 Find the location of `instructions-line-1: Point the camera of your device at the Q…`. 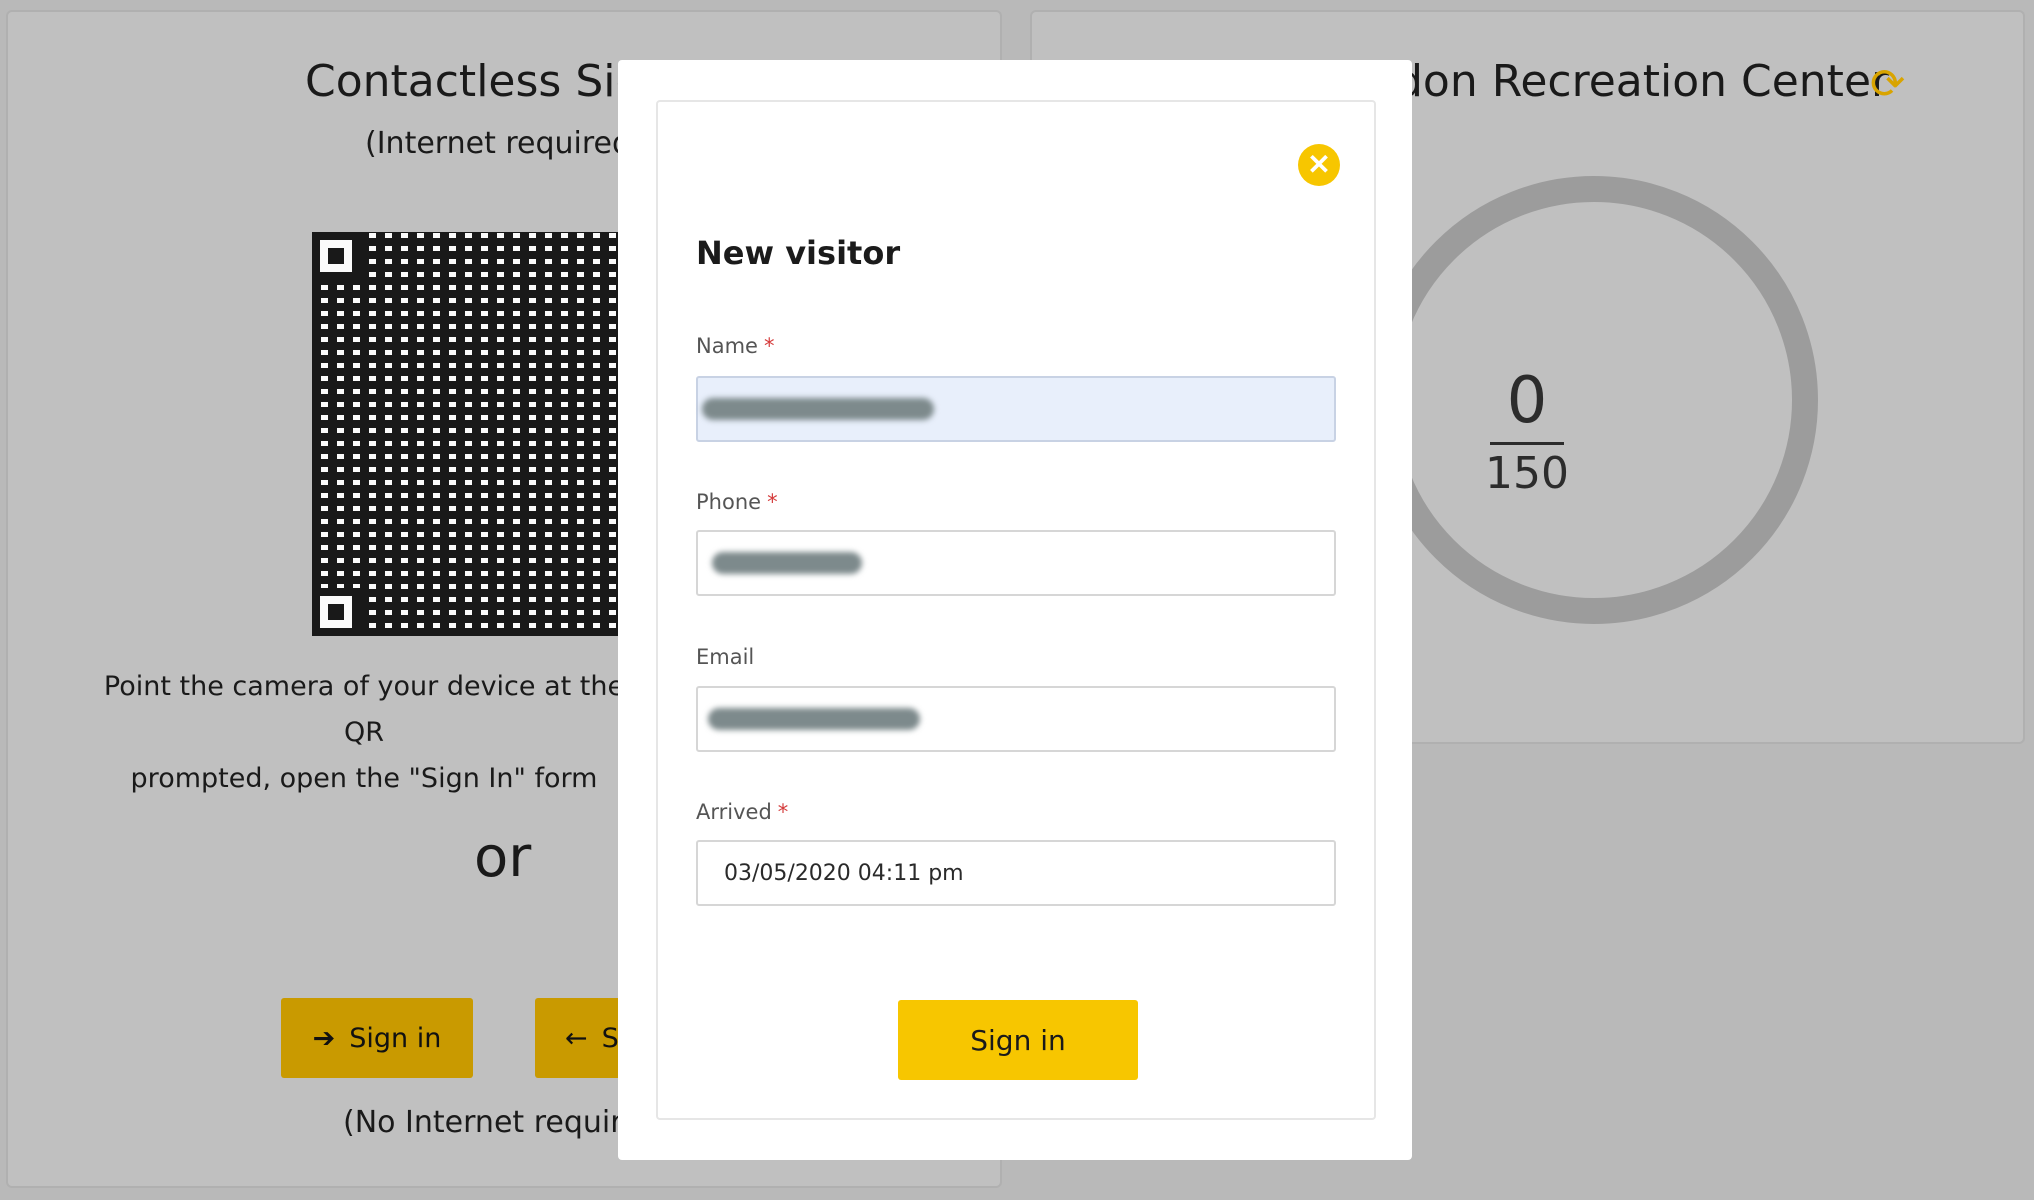

instructions-line-1: Point the camera of your device at the Q… is located at coordinates (364, 709).